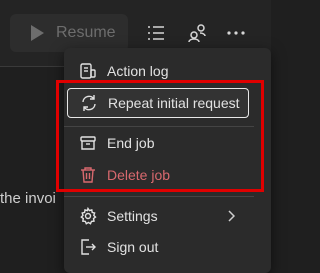 This screenshot has height=273, width=320. I want to click on resume-button: Resume, so click(69, 33).